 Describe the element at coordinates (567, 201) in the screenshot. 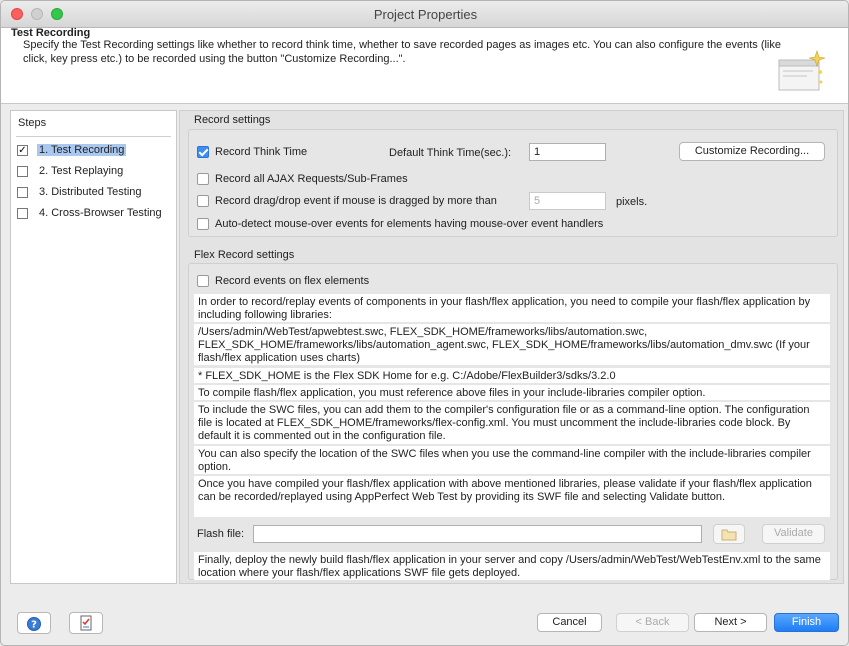

I see `drag-pixels-input: 5` at that location.